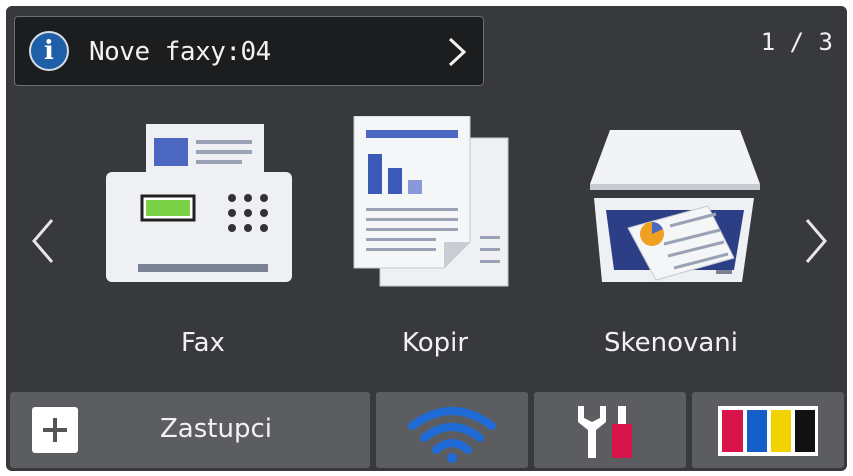 Image resolution: width=853 pixels, height=476 pixels. What do you see at coordinates (431, 201) in the screenshot?
I see `copy-documents-icon` at bounding box center [431, 201].